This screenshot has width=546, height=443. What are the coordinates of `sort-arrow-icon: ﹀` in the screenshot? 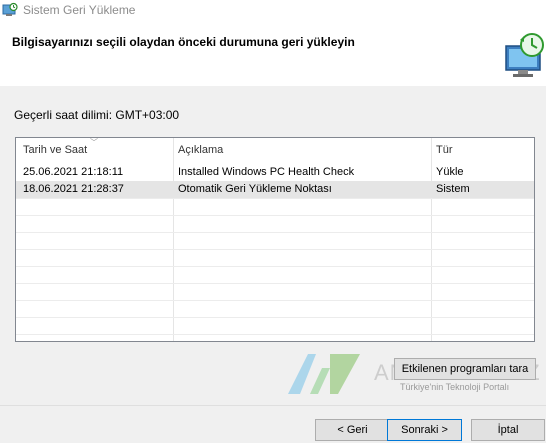 It's located at (94, 142).